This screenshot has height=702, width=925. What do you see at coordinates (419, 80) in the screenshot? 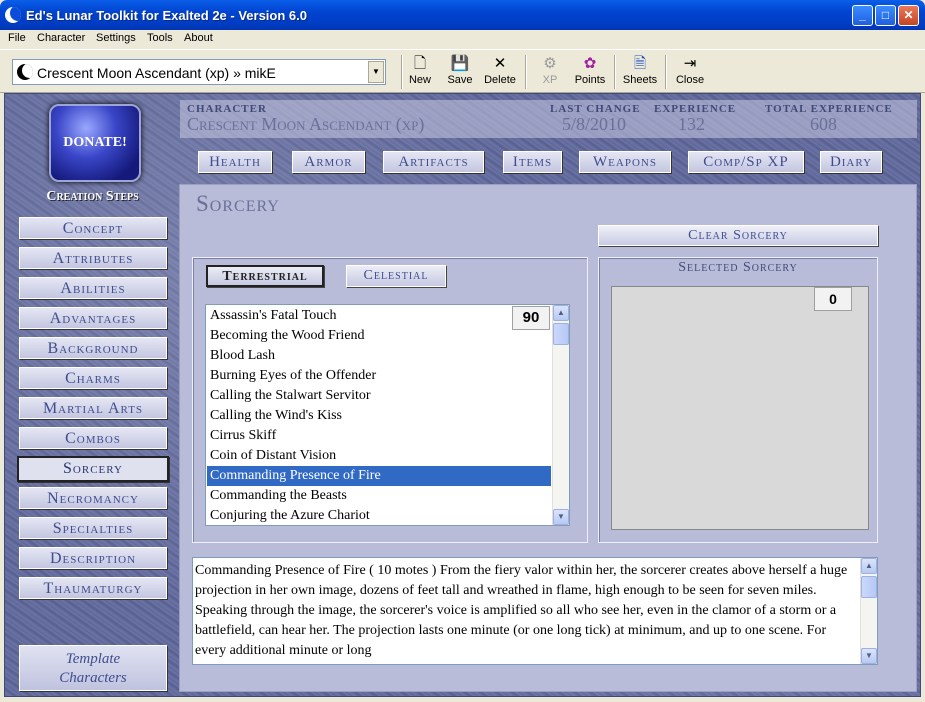
I see `new-button-label: New` at bounding box center [419, 80].